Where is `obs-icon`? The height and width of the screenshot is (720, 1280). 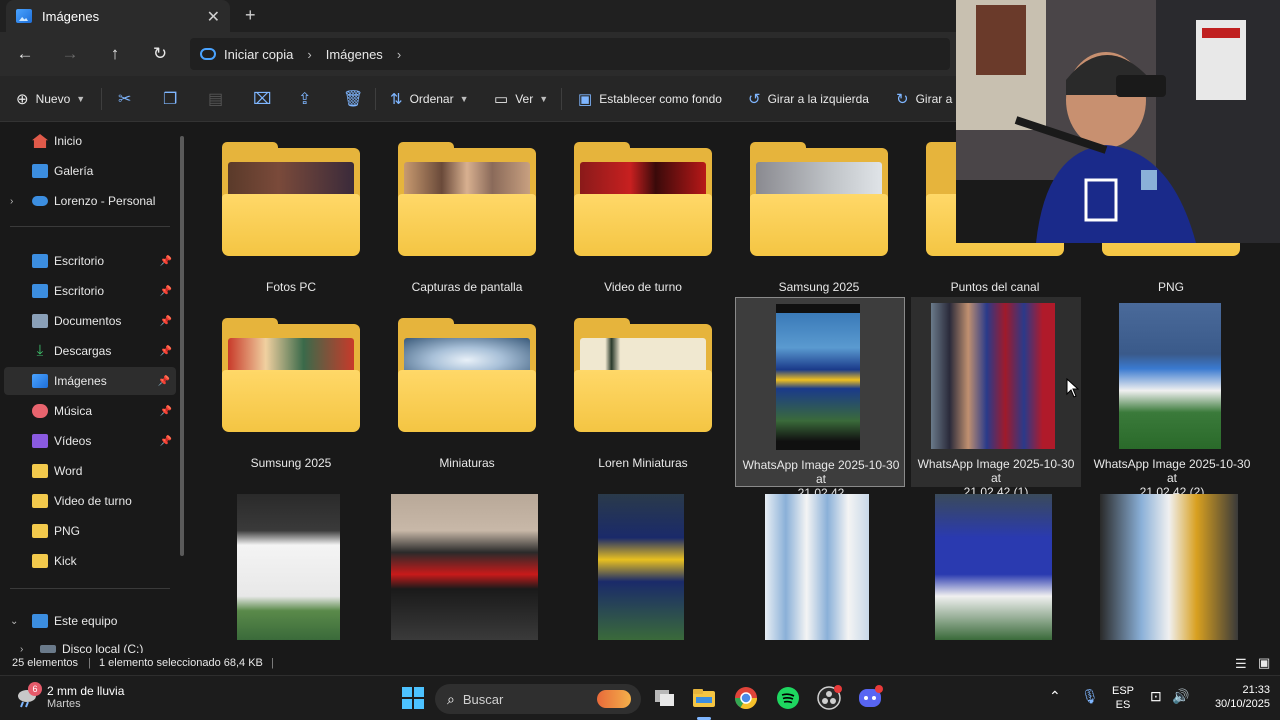
obs-icon is located at coordinates (829, 698).